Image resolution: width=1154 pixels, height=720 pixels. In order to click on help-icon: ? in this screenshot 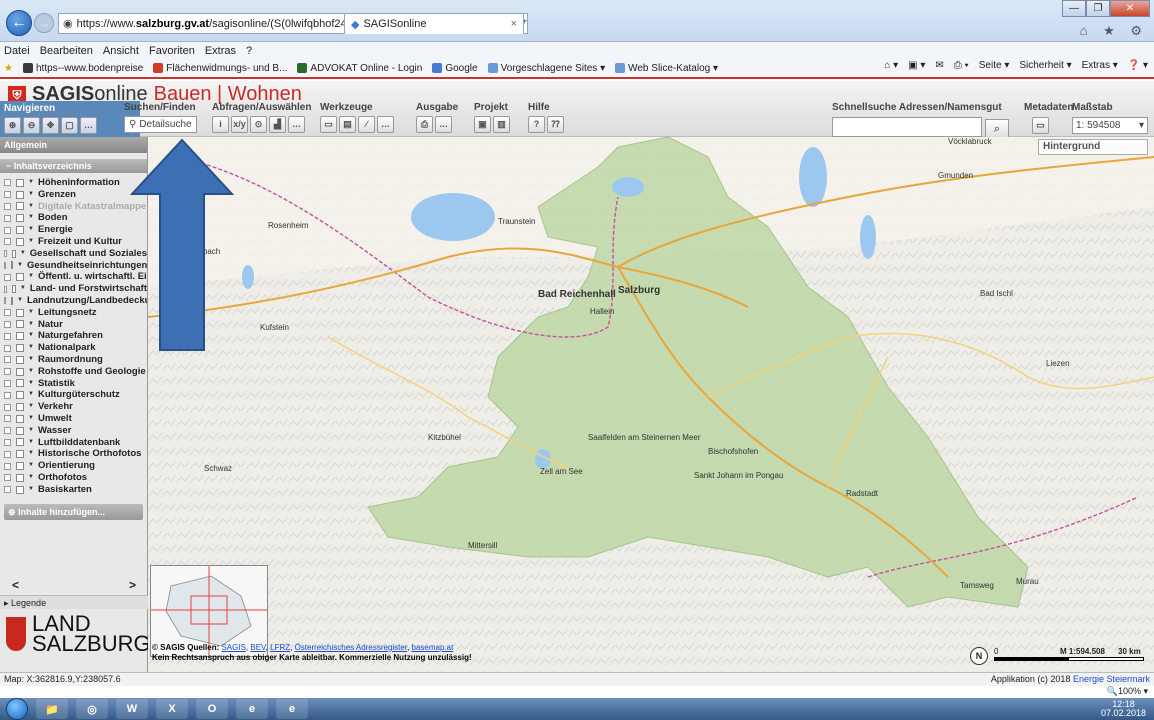, I will do `click(536, 124)`.